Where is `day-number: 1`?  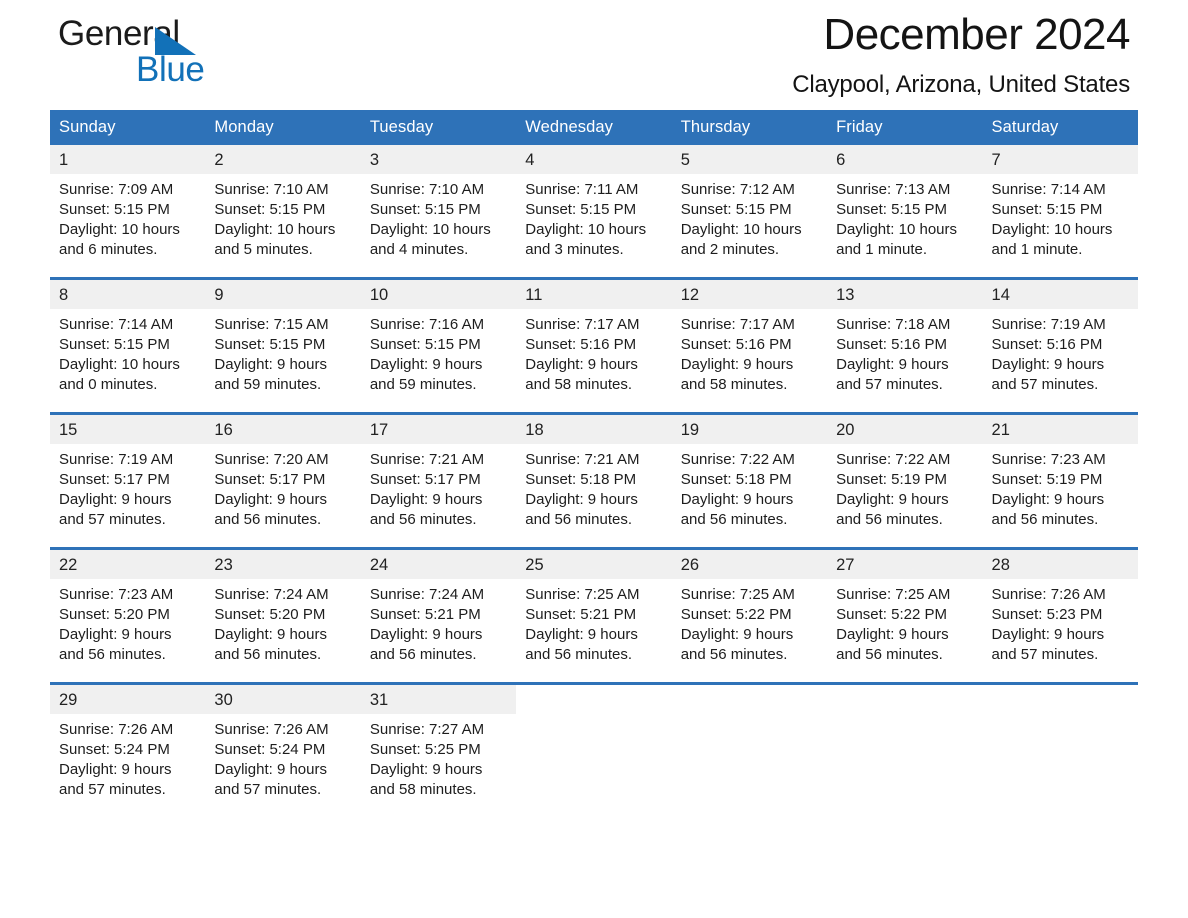
day-number: 1 is located at coordinates (128, 160).